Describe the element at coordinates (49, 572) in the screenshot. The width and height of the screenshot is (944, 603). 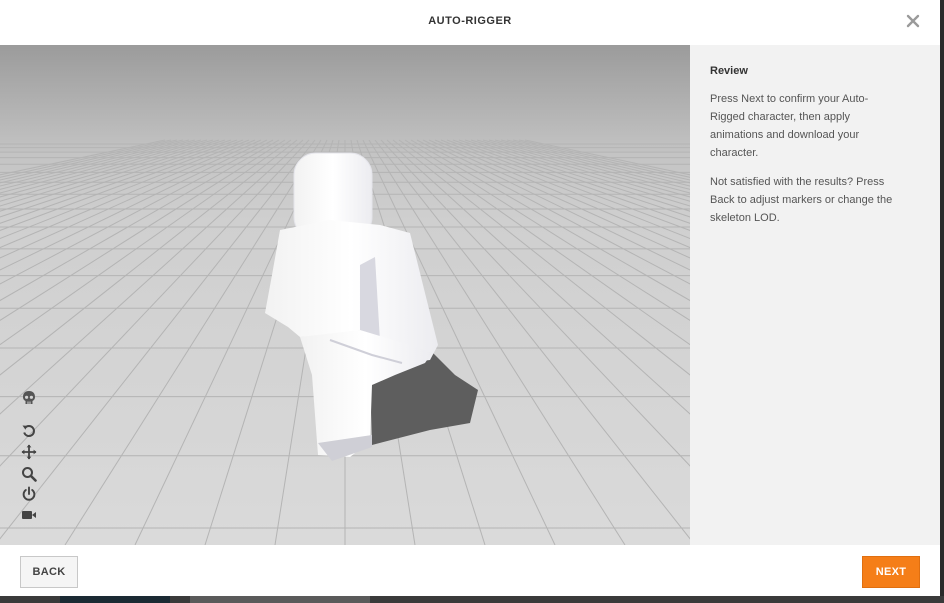
I see `back-button: BACK` at that location.